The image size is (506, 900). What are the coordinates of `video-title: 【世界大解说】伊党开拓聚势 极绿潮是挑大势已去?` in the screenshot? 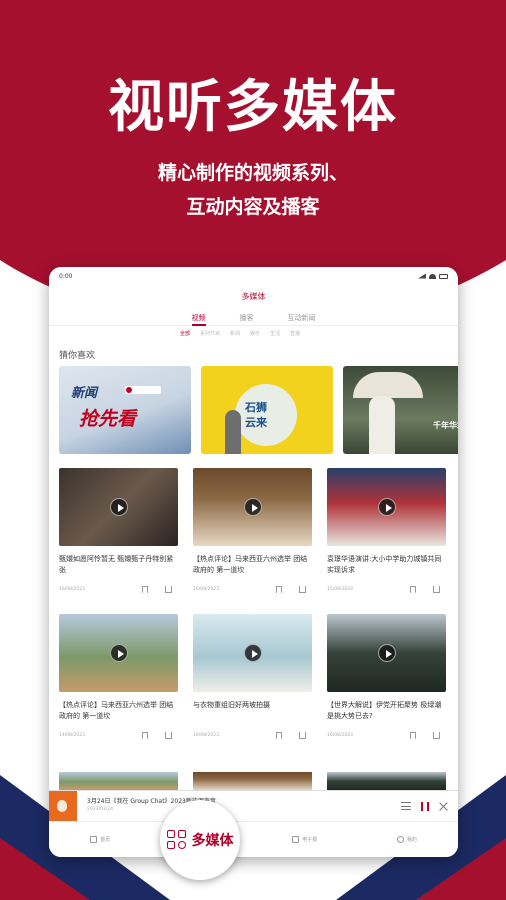 It's located at (384, 710).